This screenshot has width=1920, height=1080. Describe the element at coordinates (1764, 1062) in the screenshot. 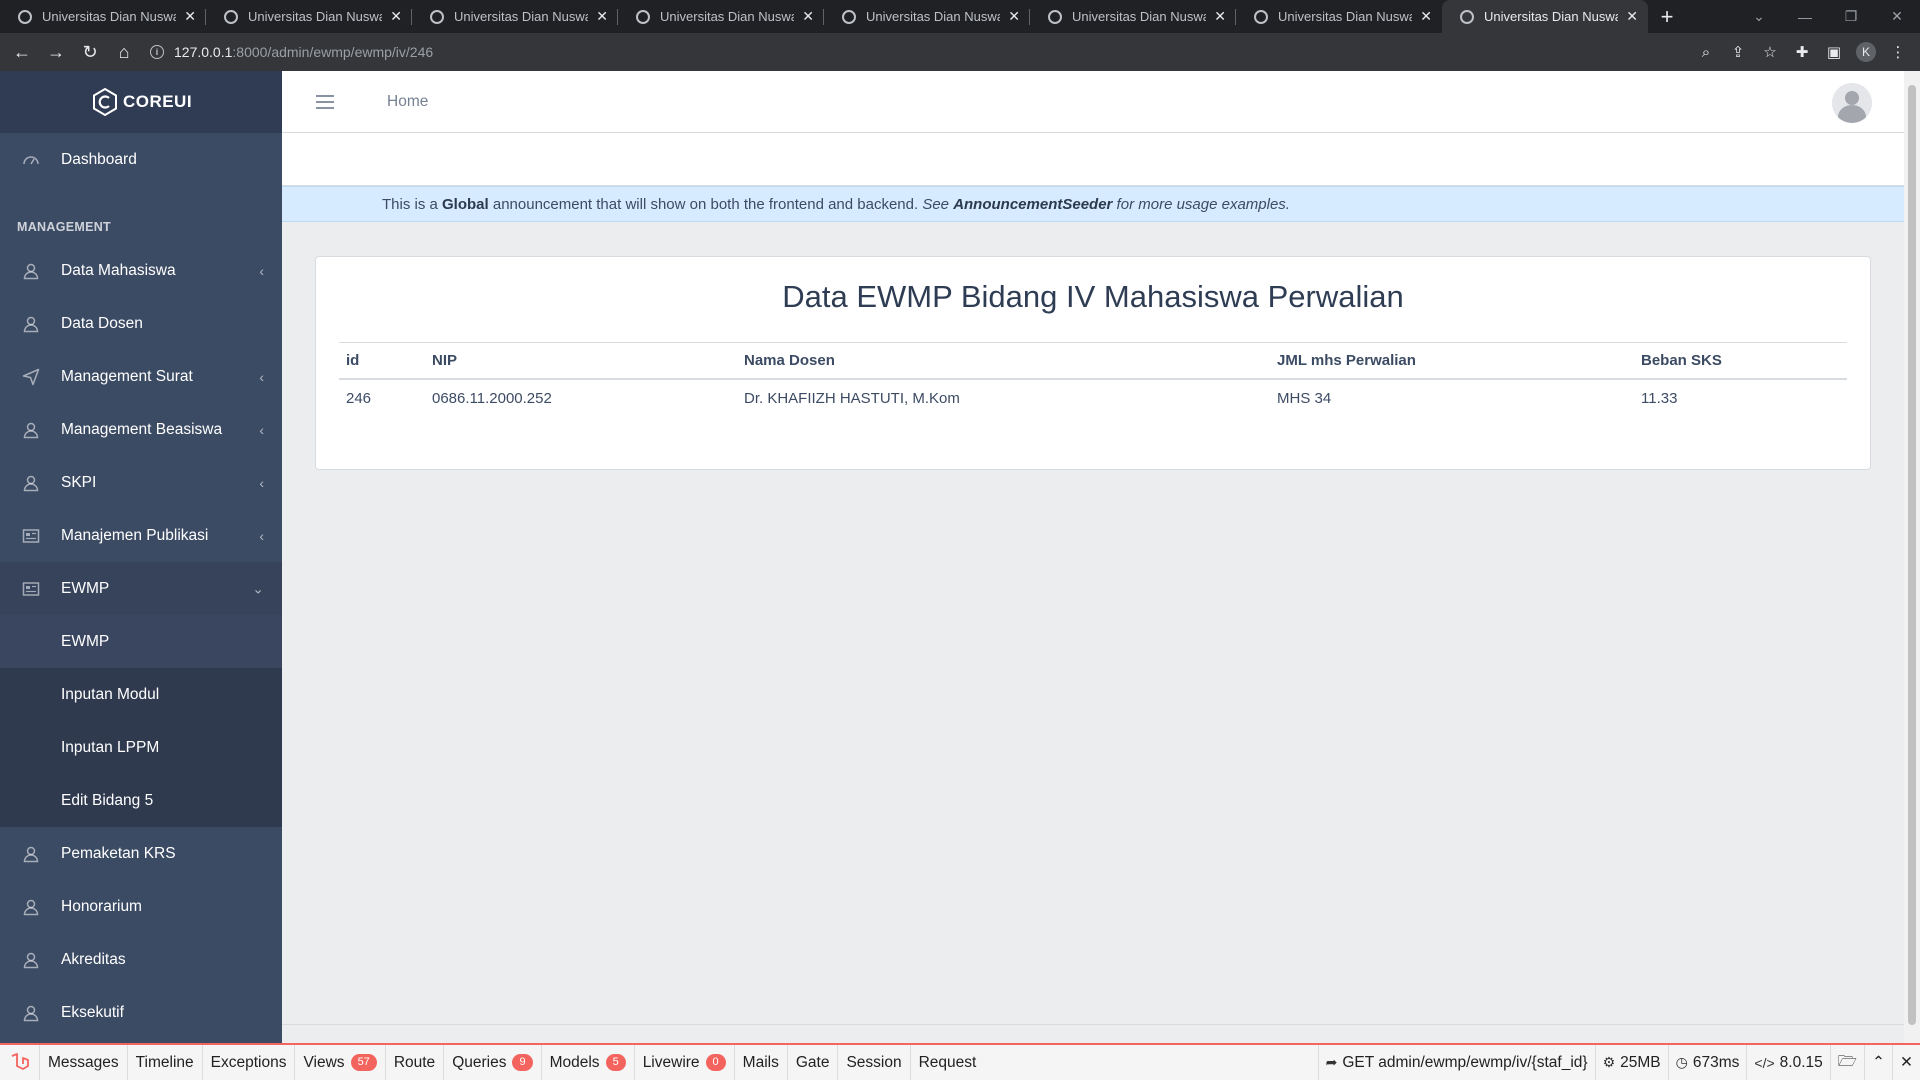

I see `code-icon: </>` at that location.